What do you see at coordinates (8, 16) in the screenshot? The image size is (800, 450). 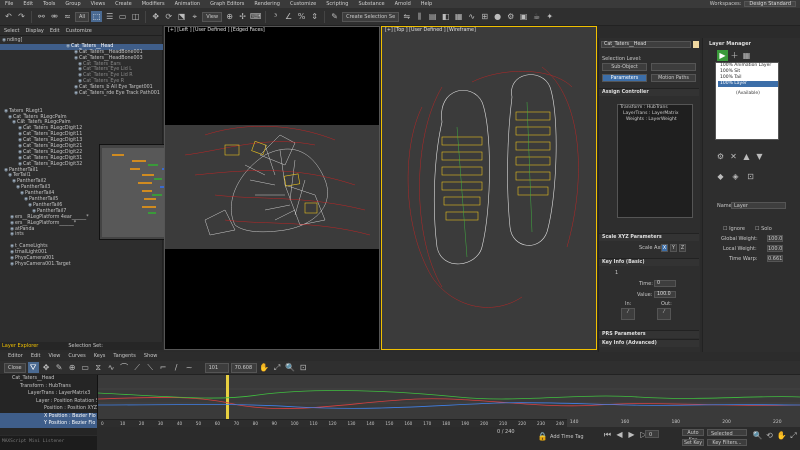 I see `undo-icon: ↶` at bounding box center [8, 16].